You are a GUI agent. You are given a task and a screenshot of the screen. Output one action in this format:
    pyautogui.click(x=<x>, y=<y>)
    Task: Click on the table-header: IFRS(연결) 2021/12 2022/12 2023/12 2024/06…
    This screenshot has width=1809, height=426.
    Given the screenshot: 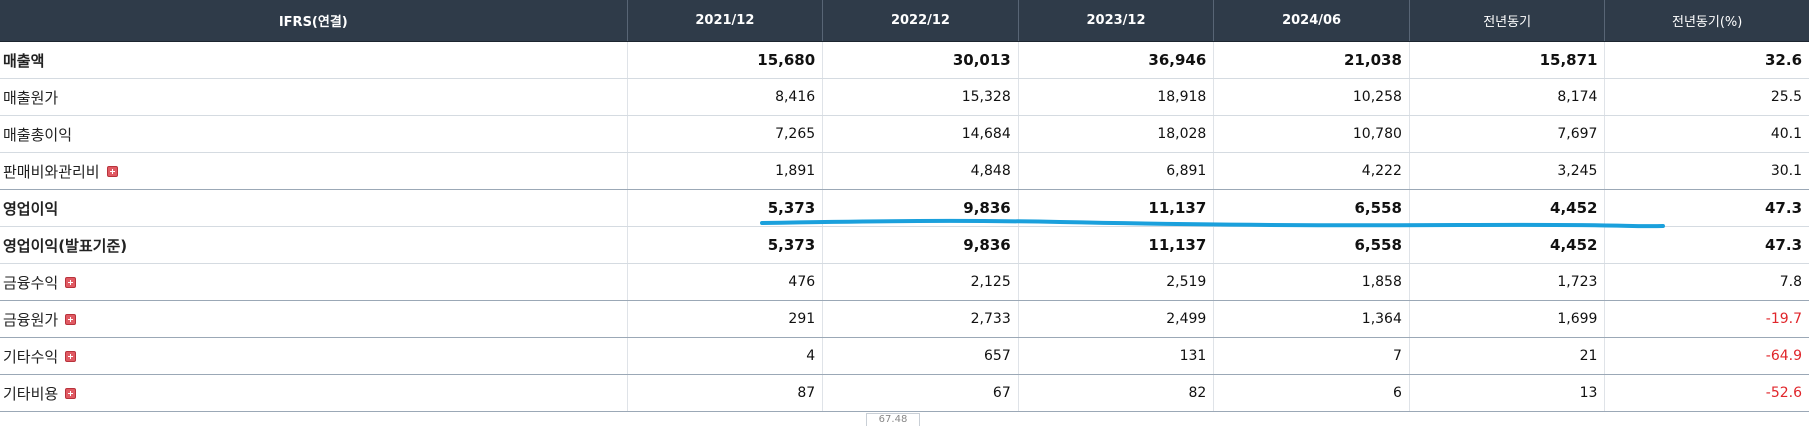 What is the action you would take?
    pyautogui.click(x=904, y=21)
    